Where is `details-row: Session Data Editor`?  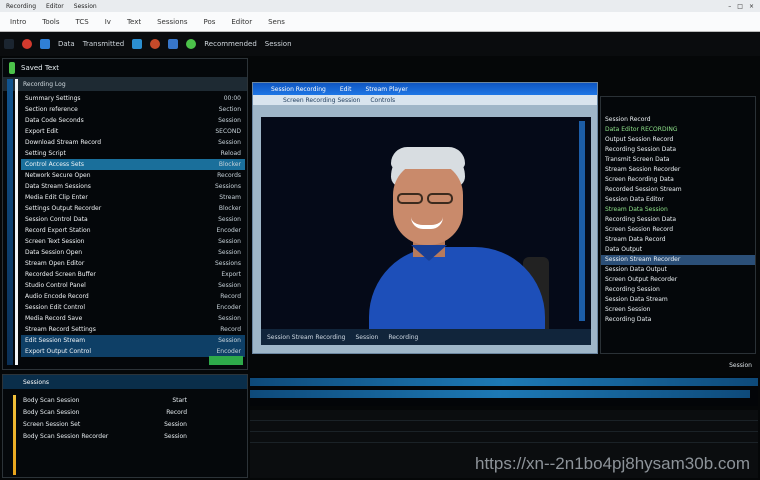 details-row: Session Data Editor is located at coordinates (678, 200).